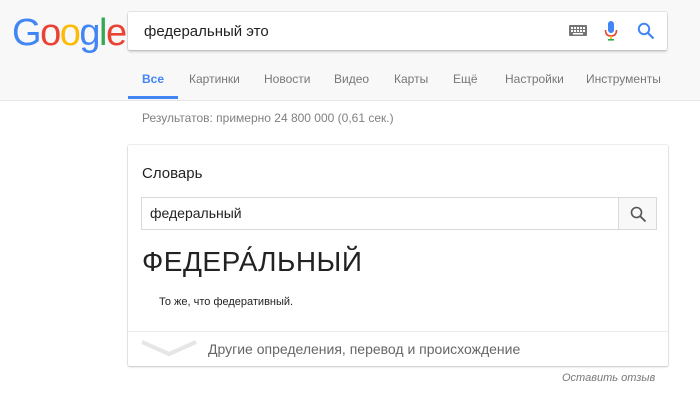 This screenshot has height=401, width=700. I want to click on dictionary-search: федеральный, so click(404, 213).